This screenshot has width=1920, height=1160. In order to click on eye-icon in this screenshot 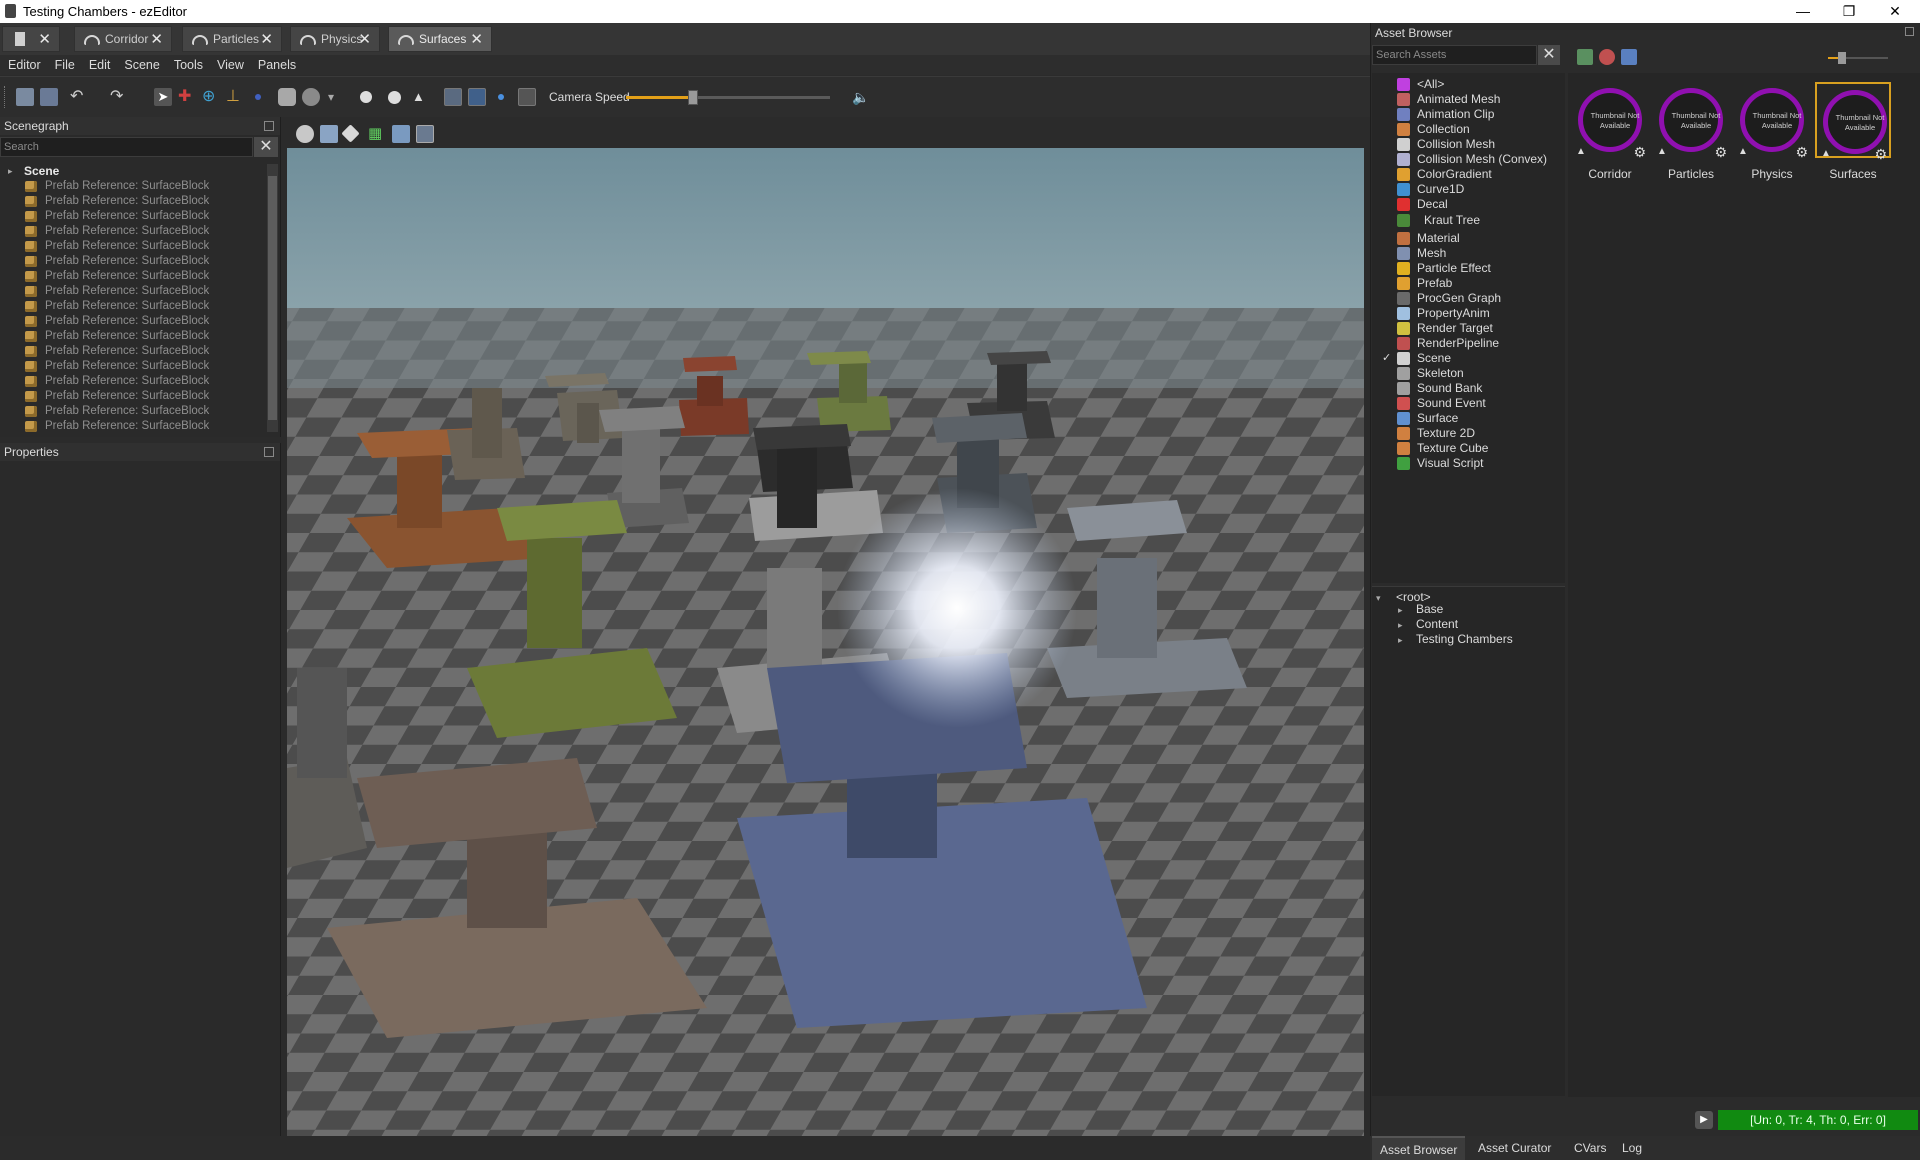, I will do `click(305, 134)`.